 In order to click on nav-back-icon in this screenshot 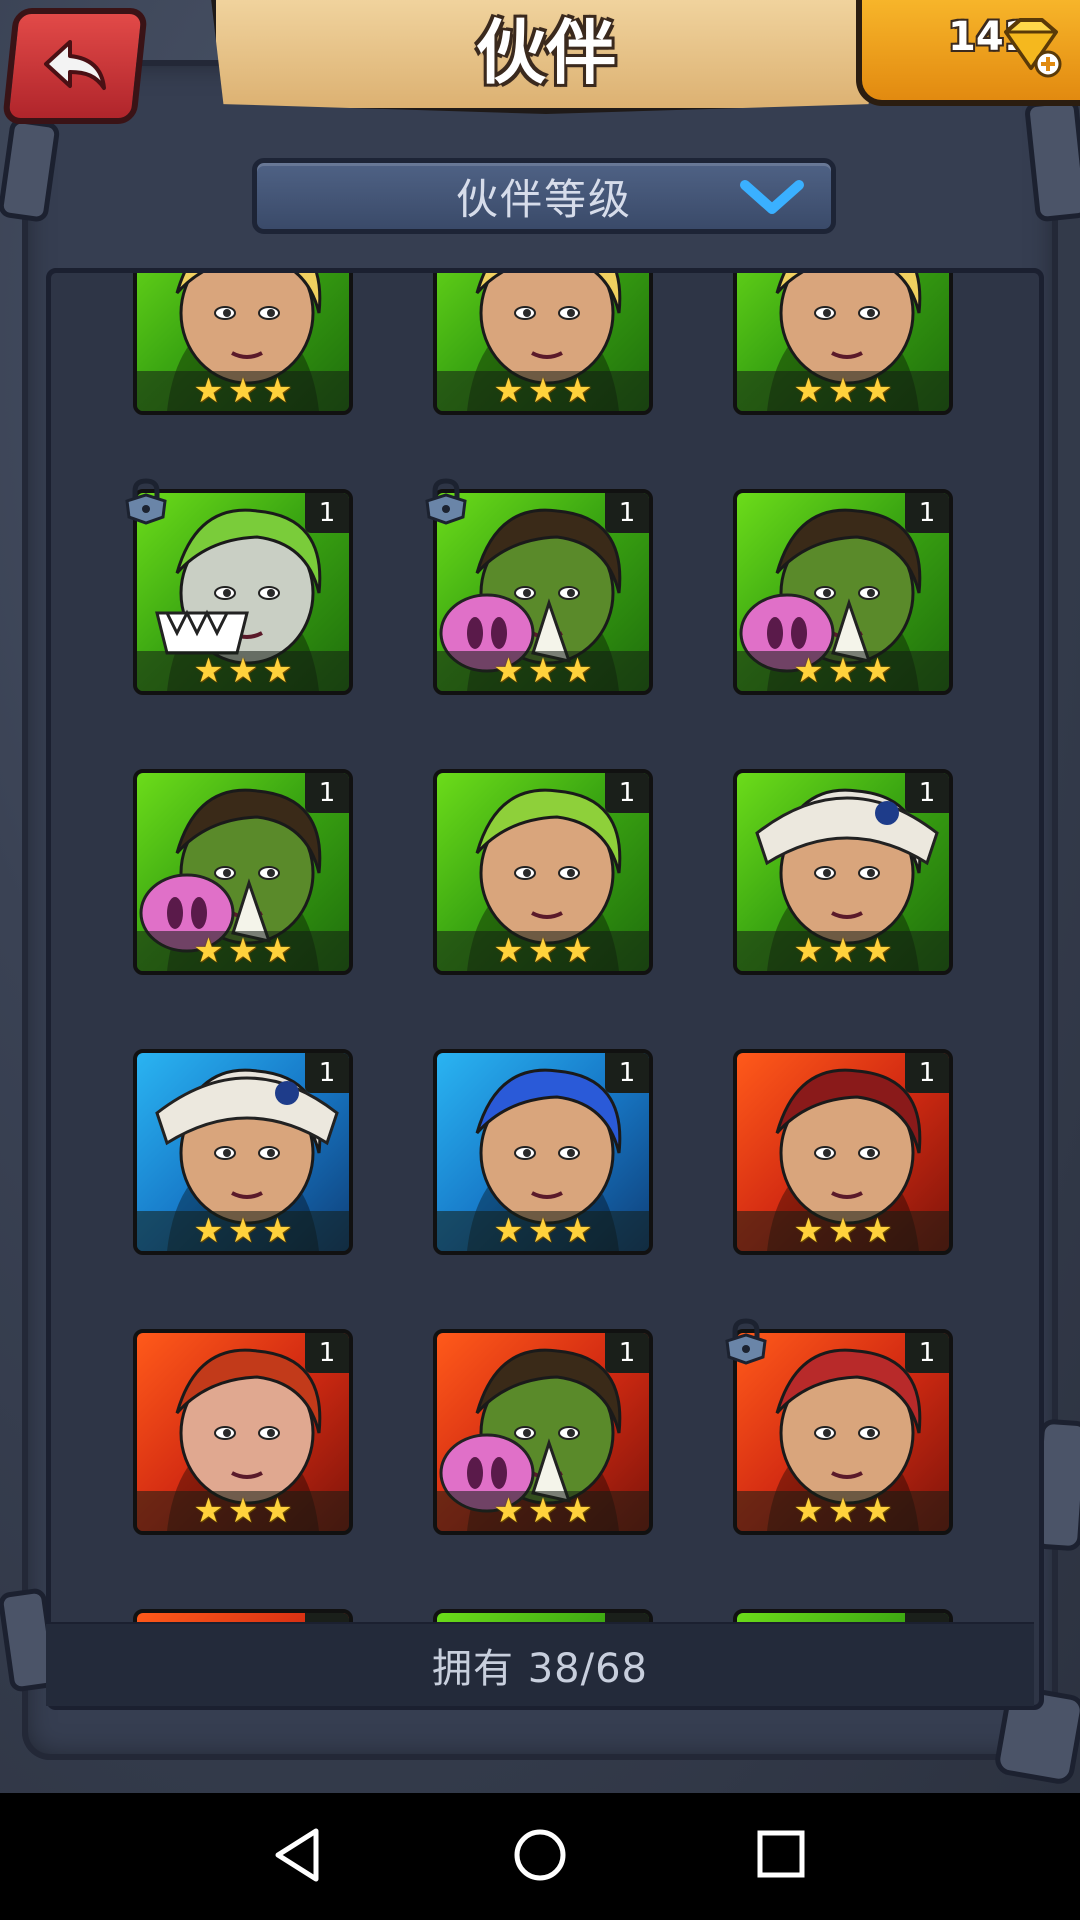, I will do `click(297, 1855)`.